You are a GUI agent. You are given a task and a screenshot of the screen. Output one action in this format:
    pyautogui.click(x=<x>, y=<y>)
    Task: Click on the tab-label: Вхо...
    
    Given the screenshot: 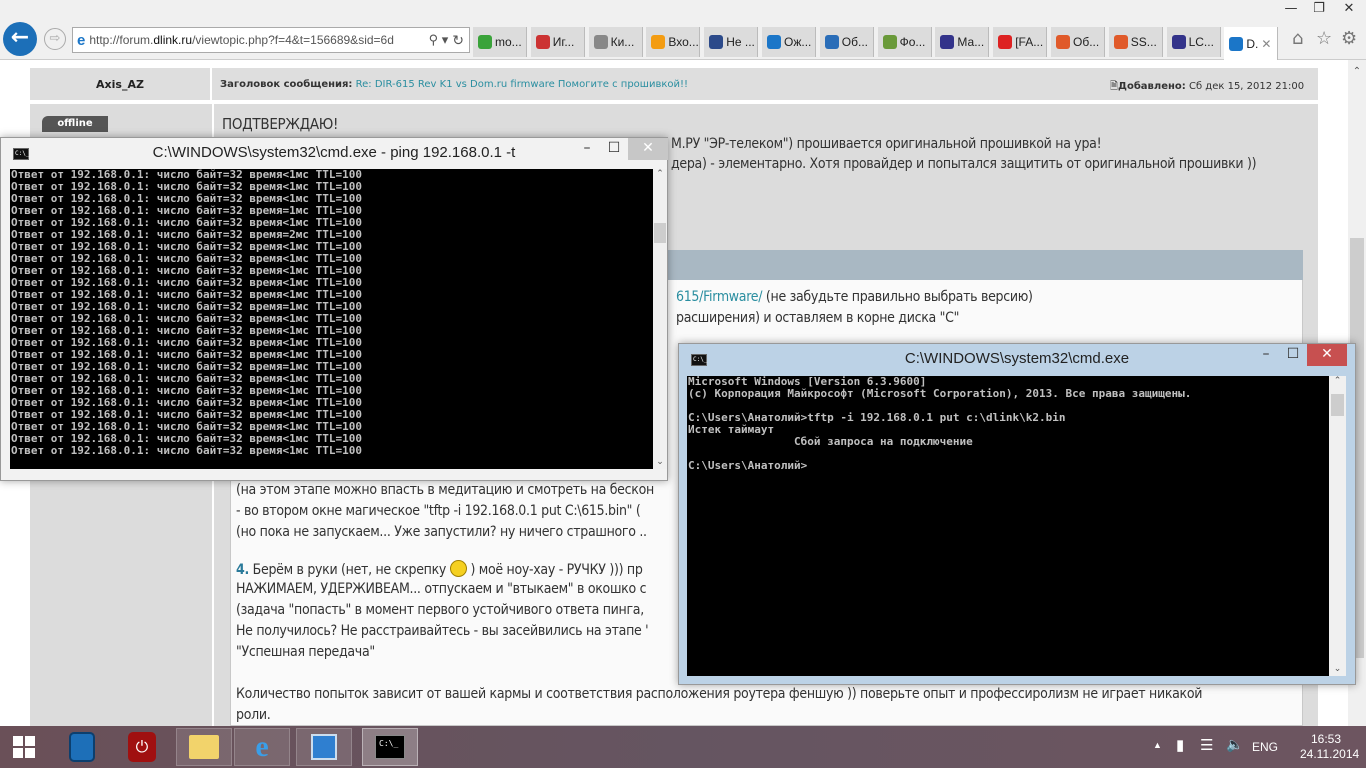 What is the action you would take?
    pyautogui.click(x=683, y=42)
    